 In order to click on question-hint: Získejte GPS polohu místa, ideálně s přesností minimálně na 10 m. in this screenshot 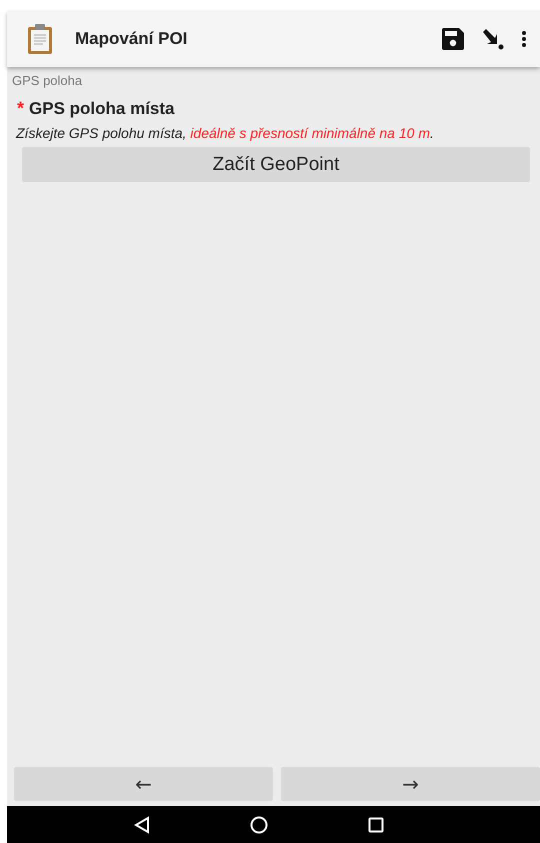, I will do `click(225, 133)`.